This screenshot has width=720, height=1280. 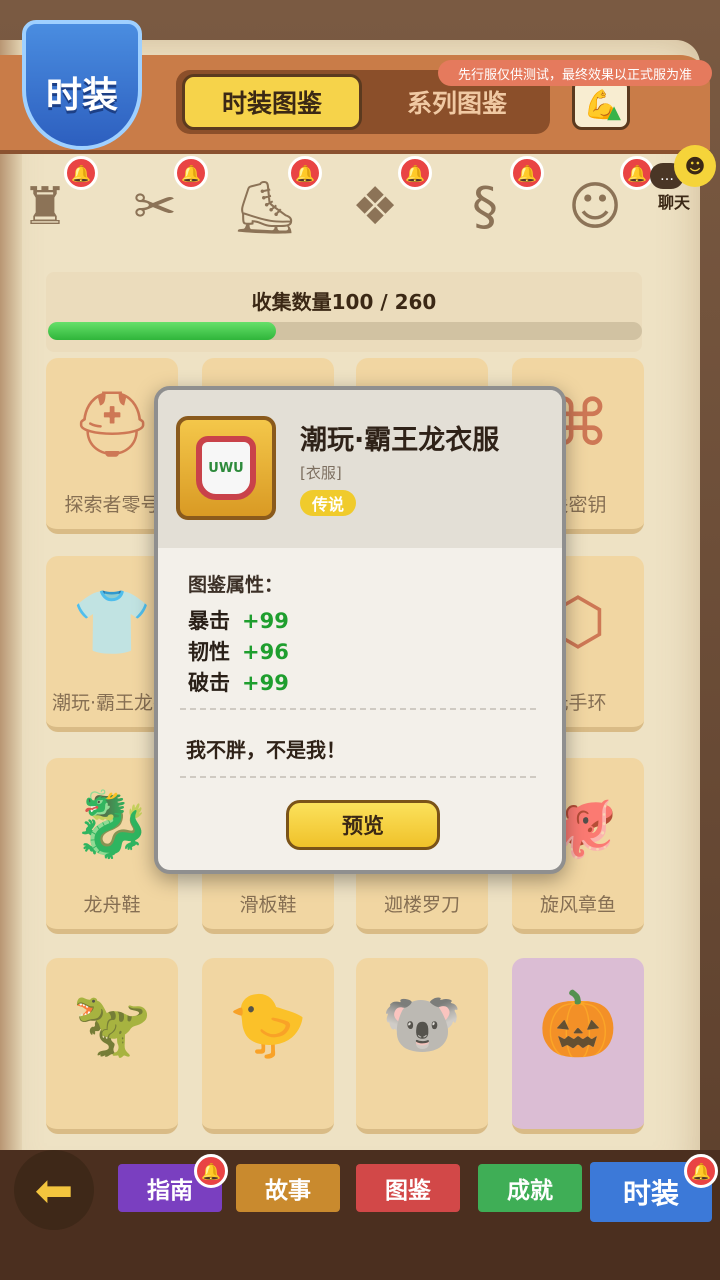 What do you see at coordinates (268, 905) in the screenshot?
I see `costume-name: 滑板鞋` at bounding box center [268, 905].